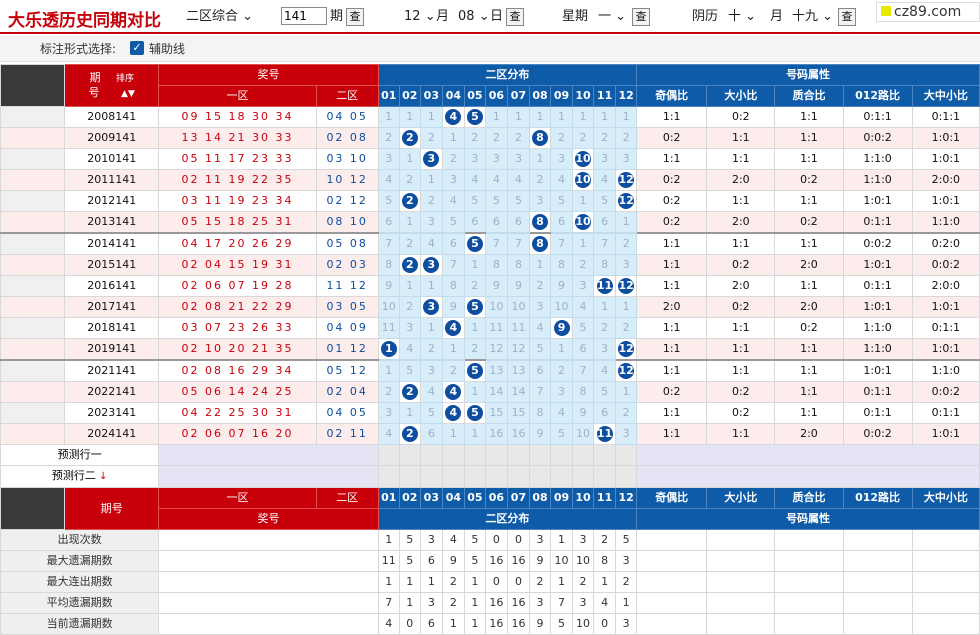 Image resolution: width=980 pixels, height=635 pixels. Describe the element at coordinates (80, 476) in the screenshot. I see `predict-label: 预测行二 ↓` at that location.